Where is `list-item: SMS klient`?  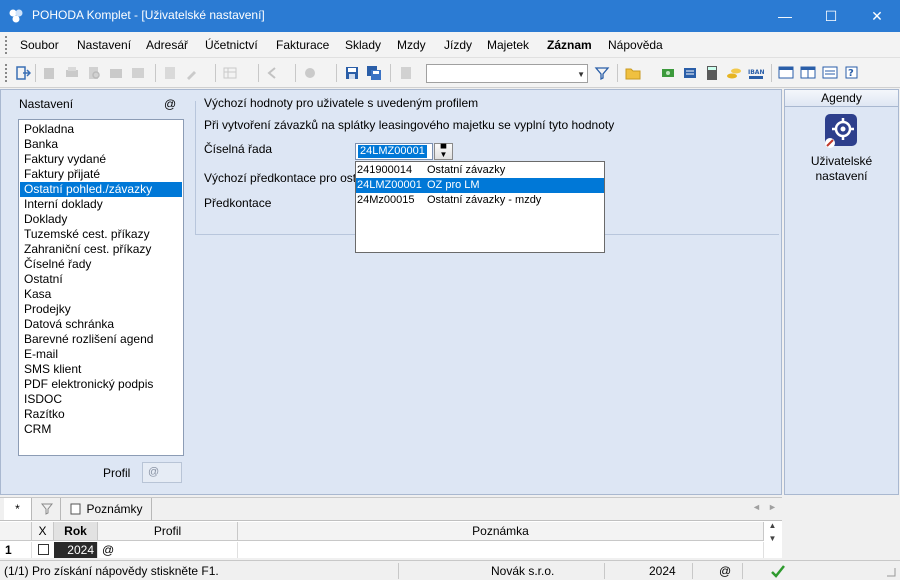
list-item: SMS klient is located at coordinates (101, 369).